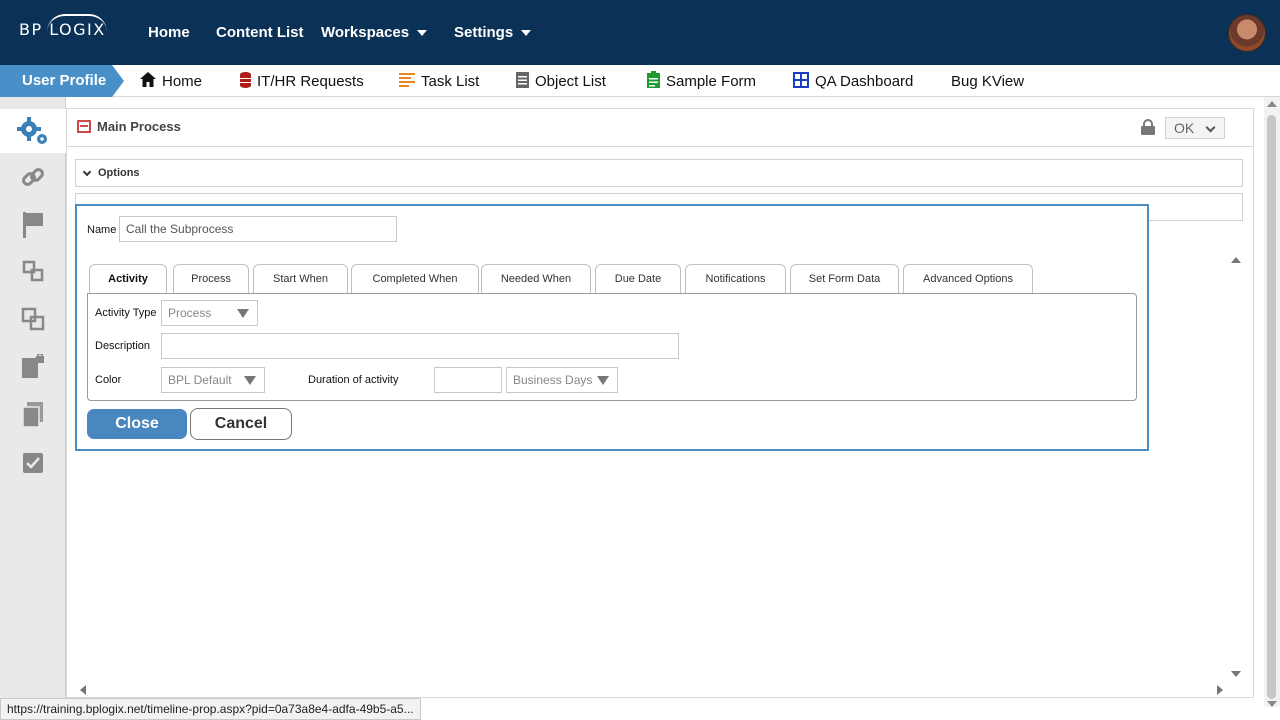 The image size is (1280, 720). I want to click on activity-type-value: Process, so click(190, 313).